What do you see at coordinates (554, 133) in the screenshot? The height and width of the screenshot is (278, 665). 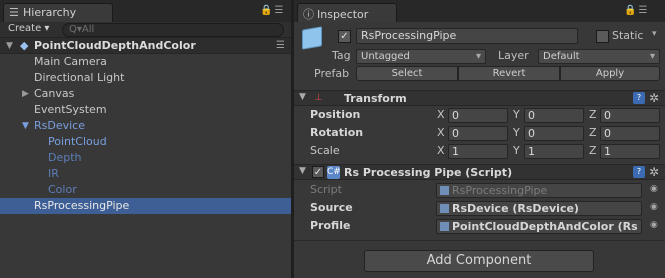 I see `rotation-y-field: 0` at bounding box center [554, 133].